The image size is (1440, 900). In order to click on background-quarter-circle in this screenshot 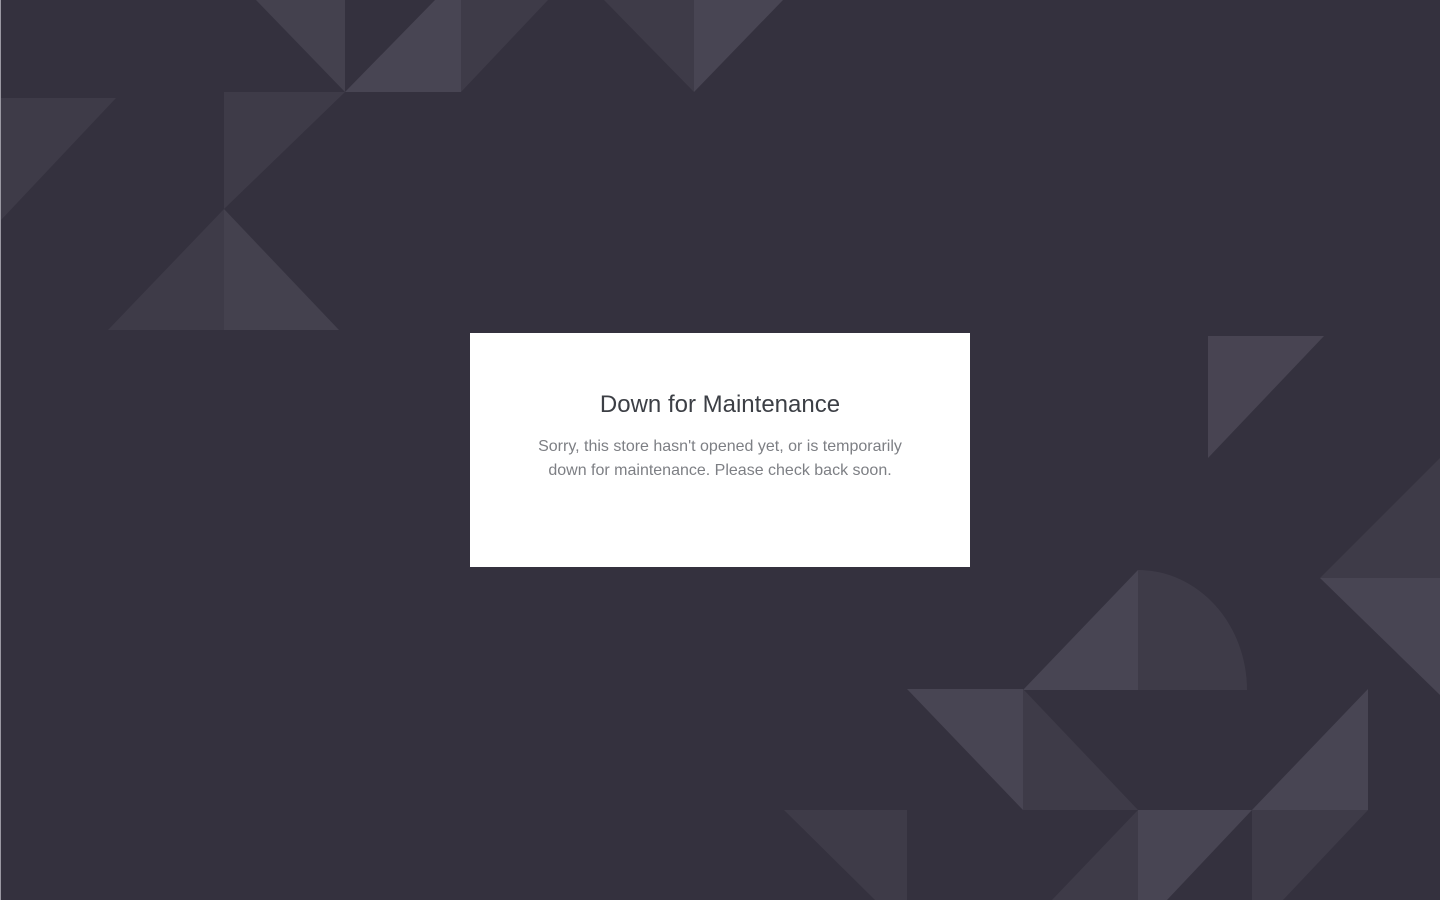, I will do `click(1192, 630)`.